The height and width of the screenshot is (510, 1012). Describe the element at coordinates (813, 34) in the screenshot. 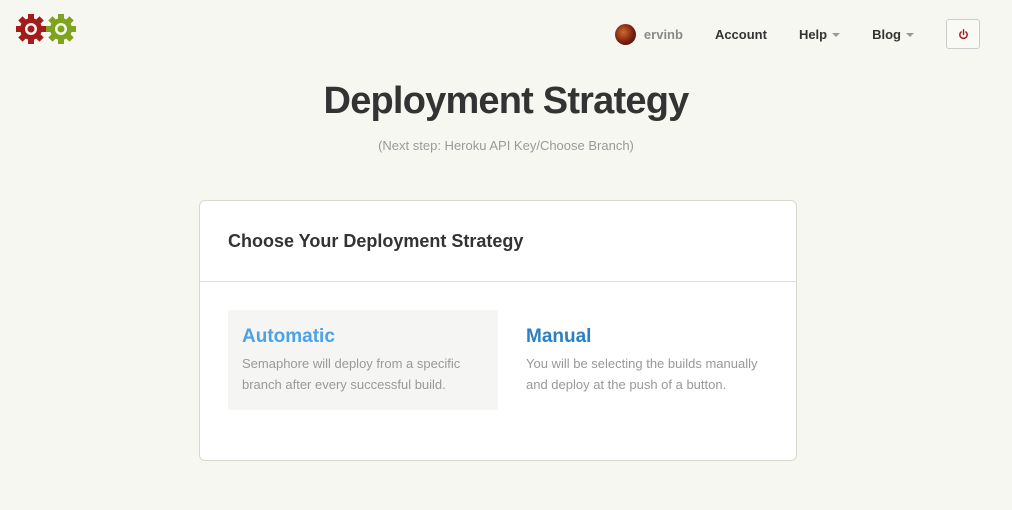

I see `nav-help-label: Help` at that location.